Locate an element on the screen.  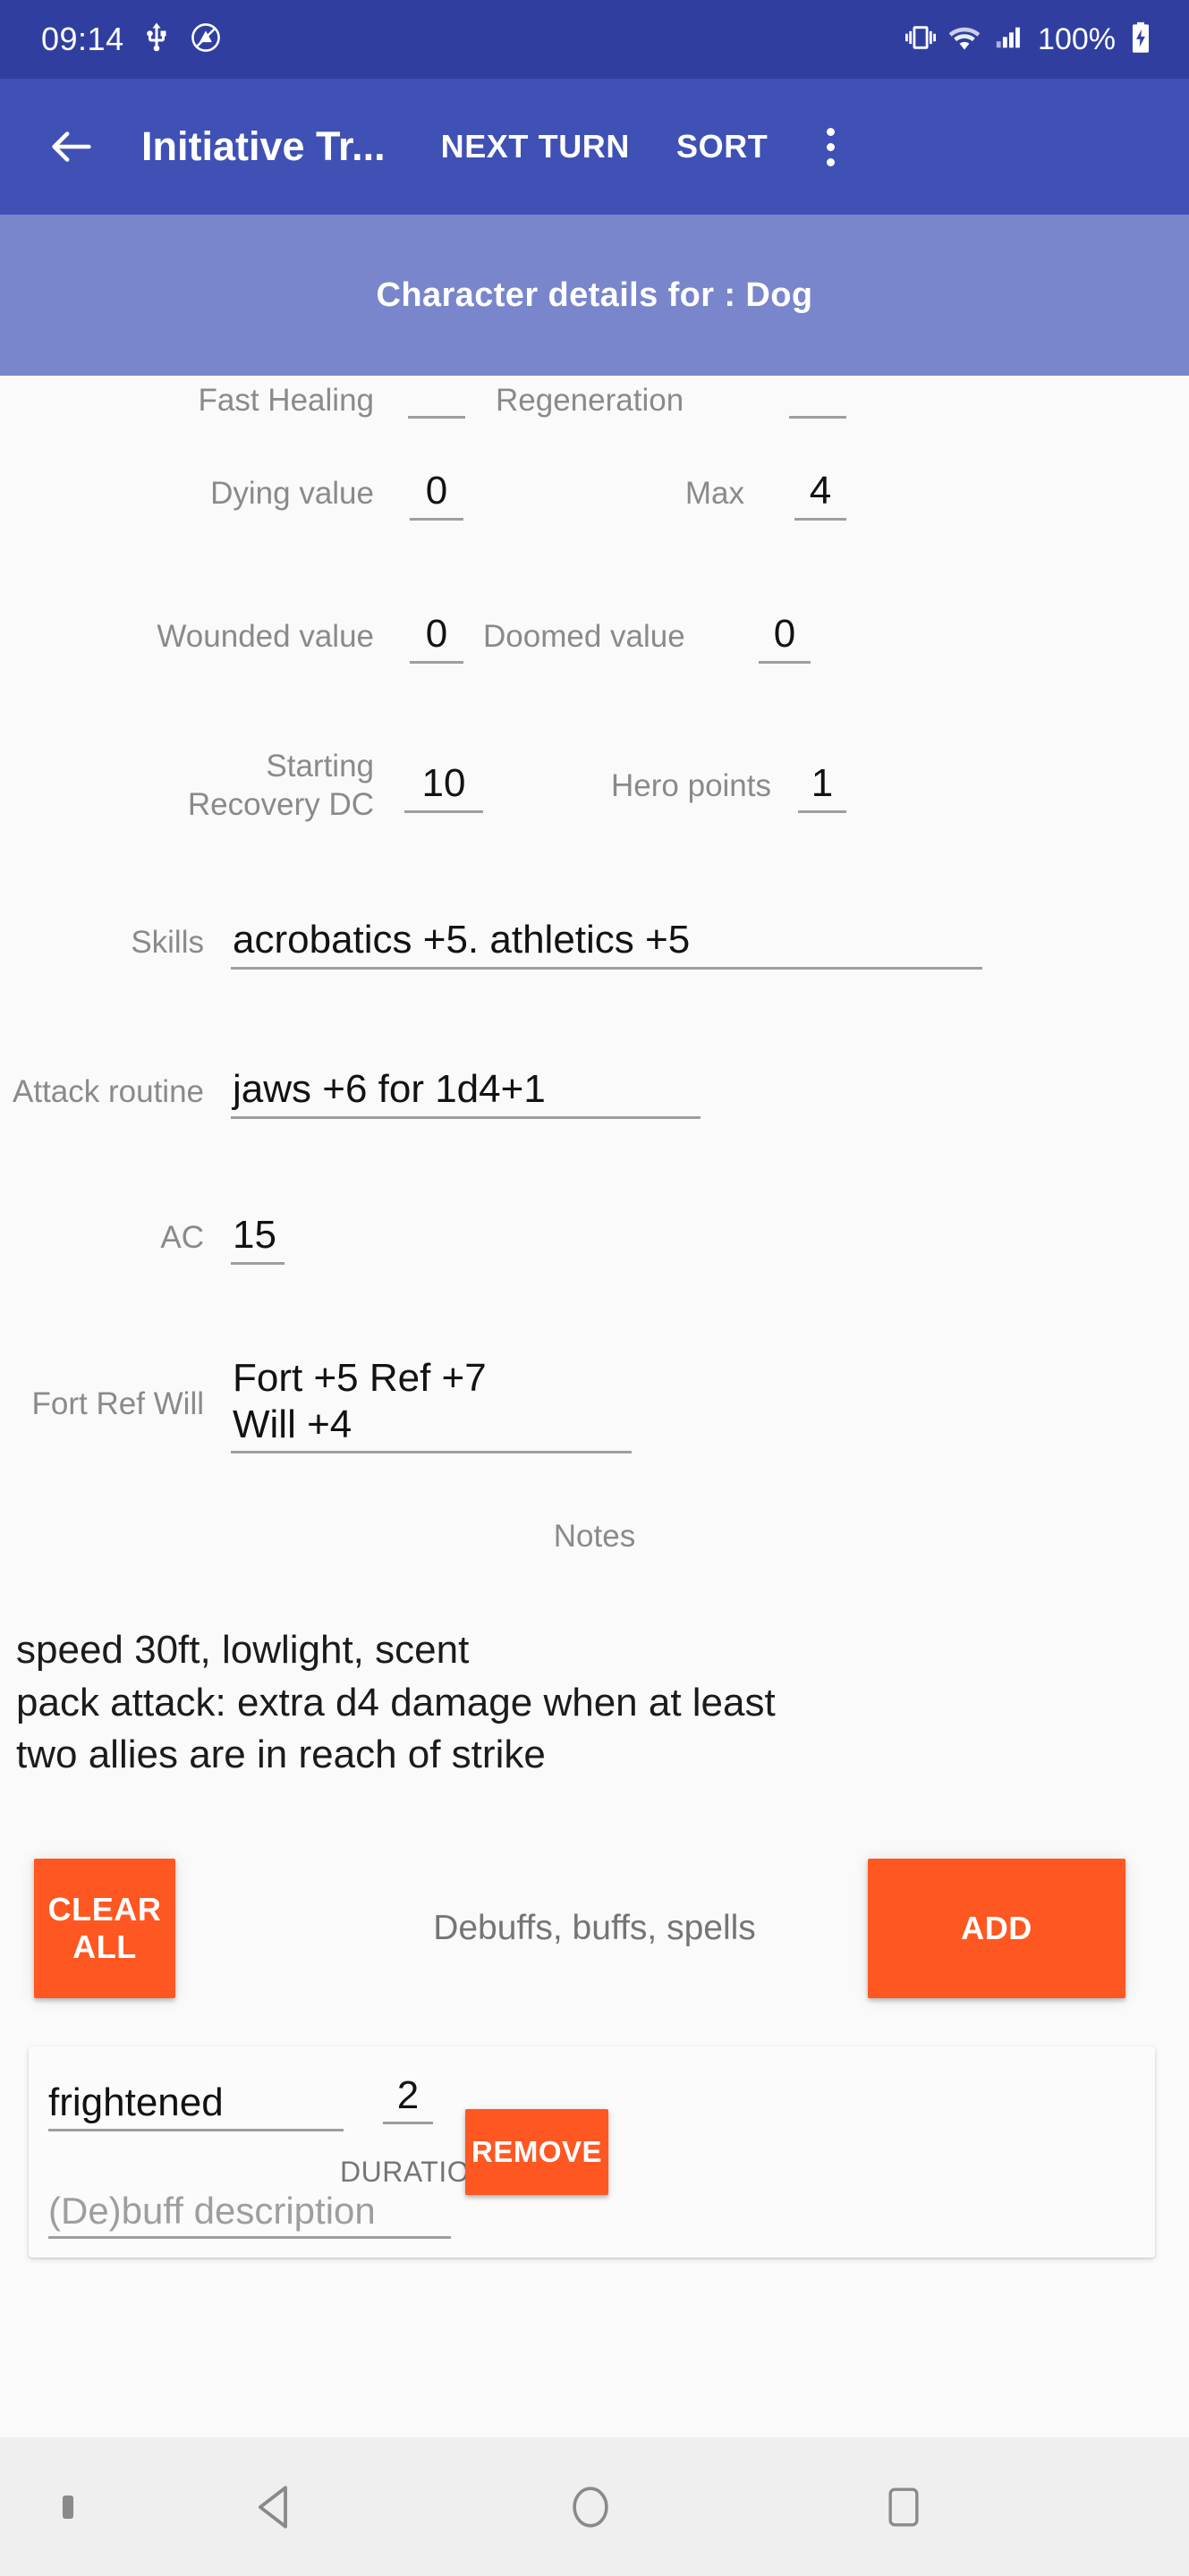
nav-indicator-dot is located at coordinates (68, 2507).